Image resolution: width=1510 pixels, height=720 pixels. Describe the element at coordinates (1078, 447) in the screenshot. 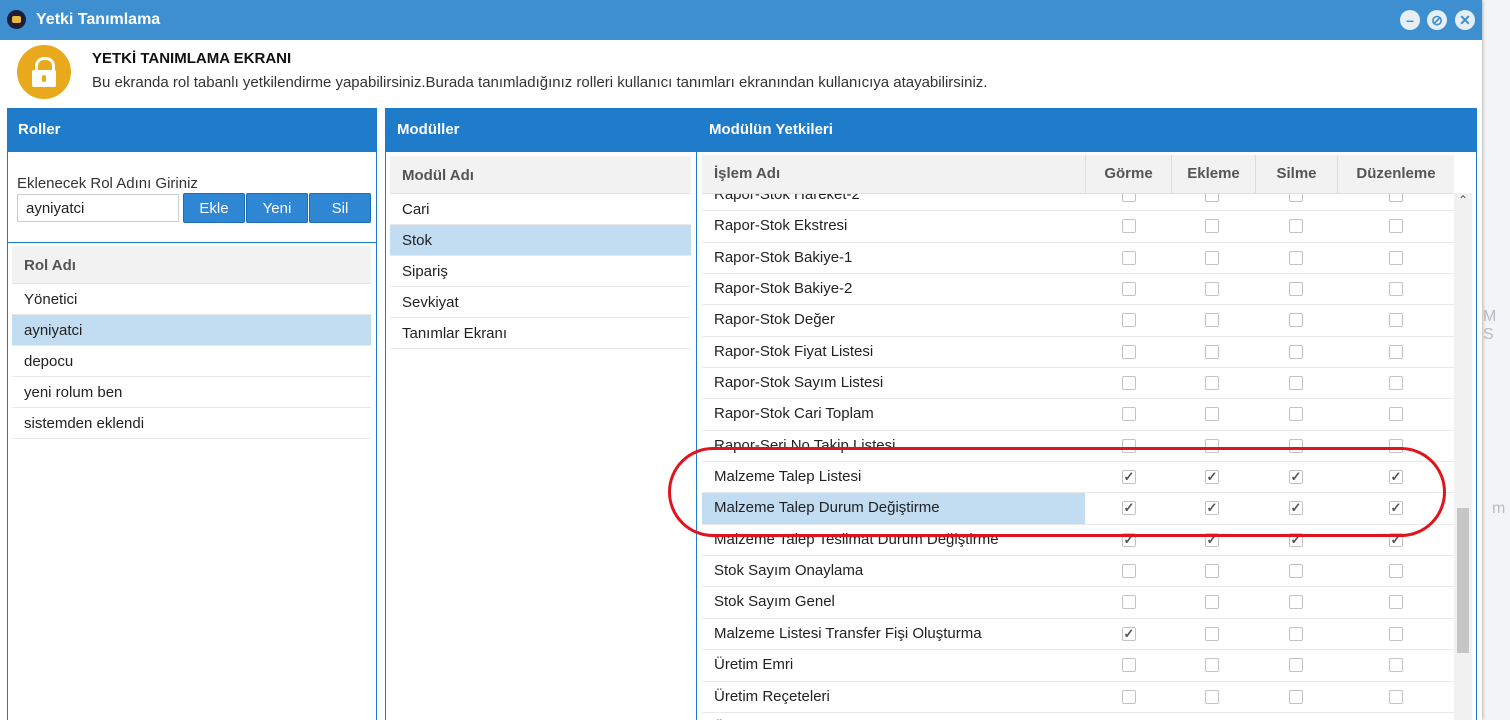

I see `permission-row: Rapor-Seri No Takip Listesi` at that location.